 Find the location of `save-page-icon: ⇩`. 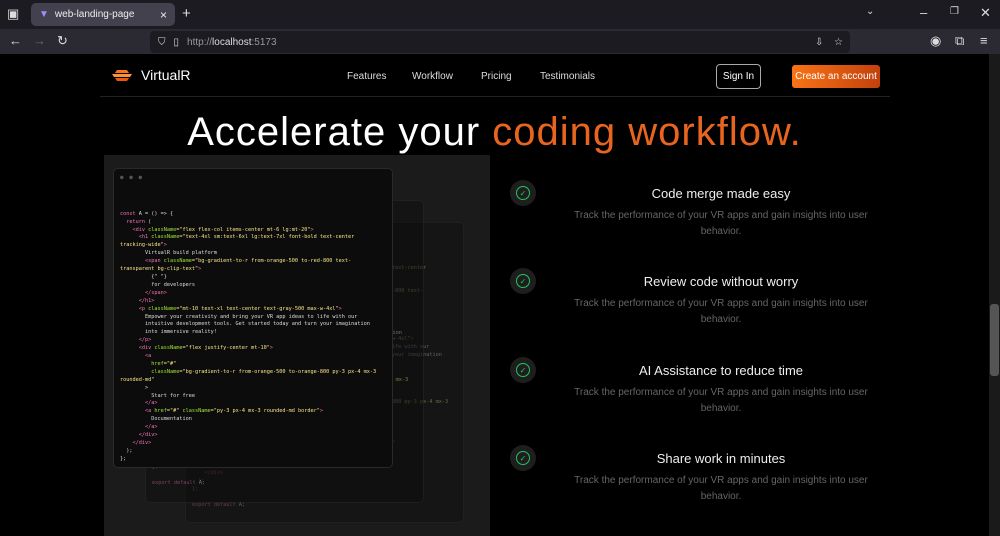

save-page-icon: ⇩ is located at coordinates (819, 42).